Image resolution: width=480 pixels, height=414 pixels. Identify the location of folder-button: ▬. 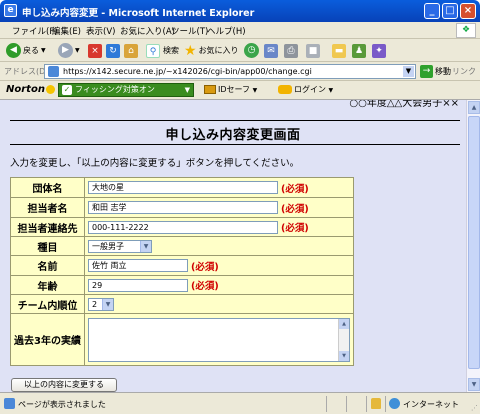
(339, 50).